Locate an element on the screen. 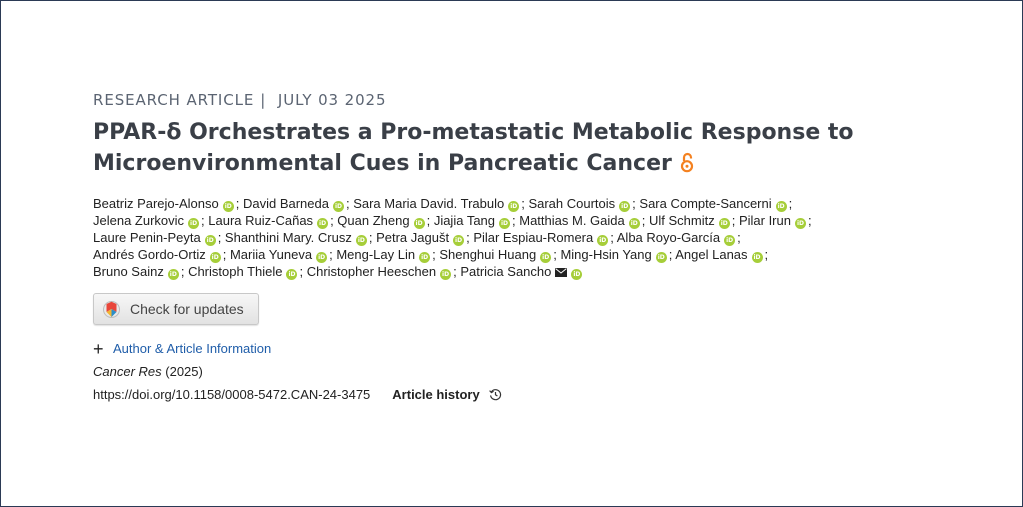  article-history-label: Article history is located at coordinates (436, 394).